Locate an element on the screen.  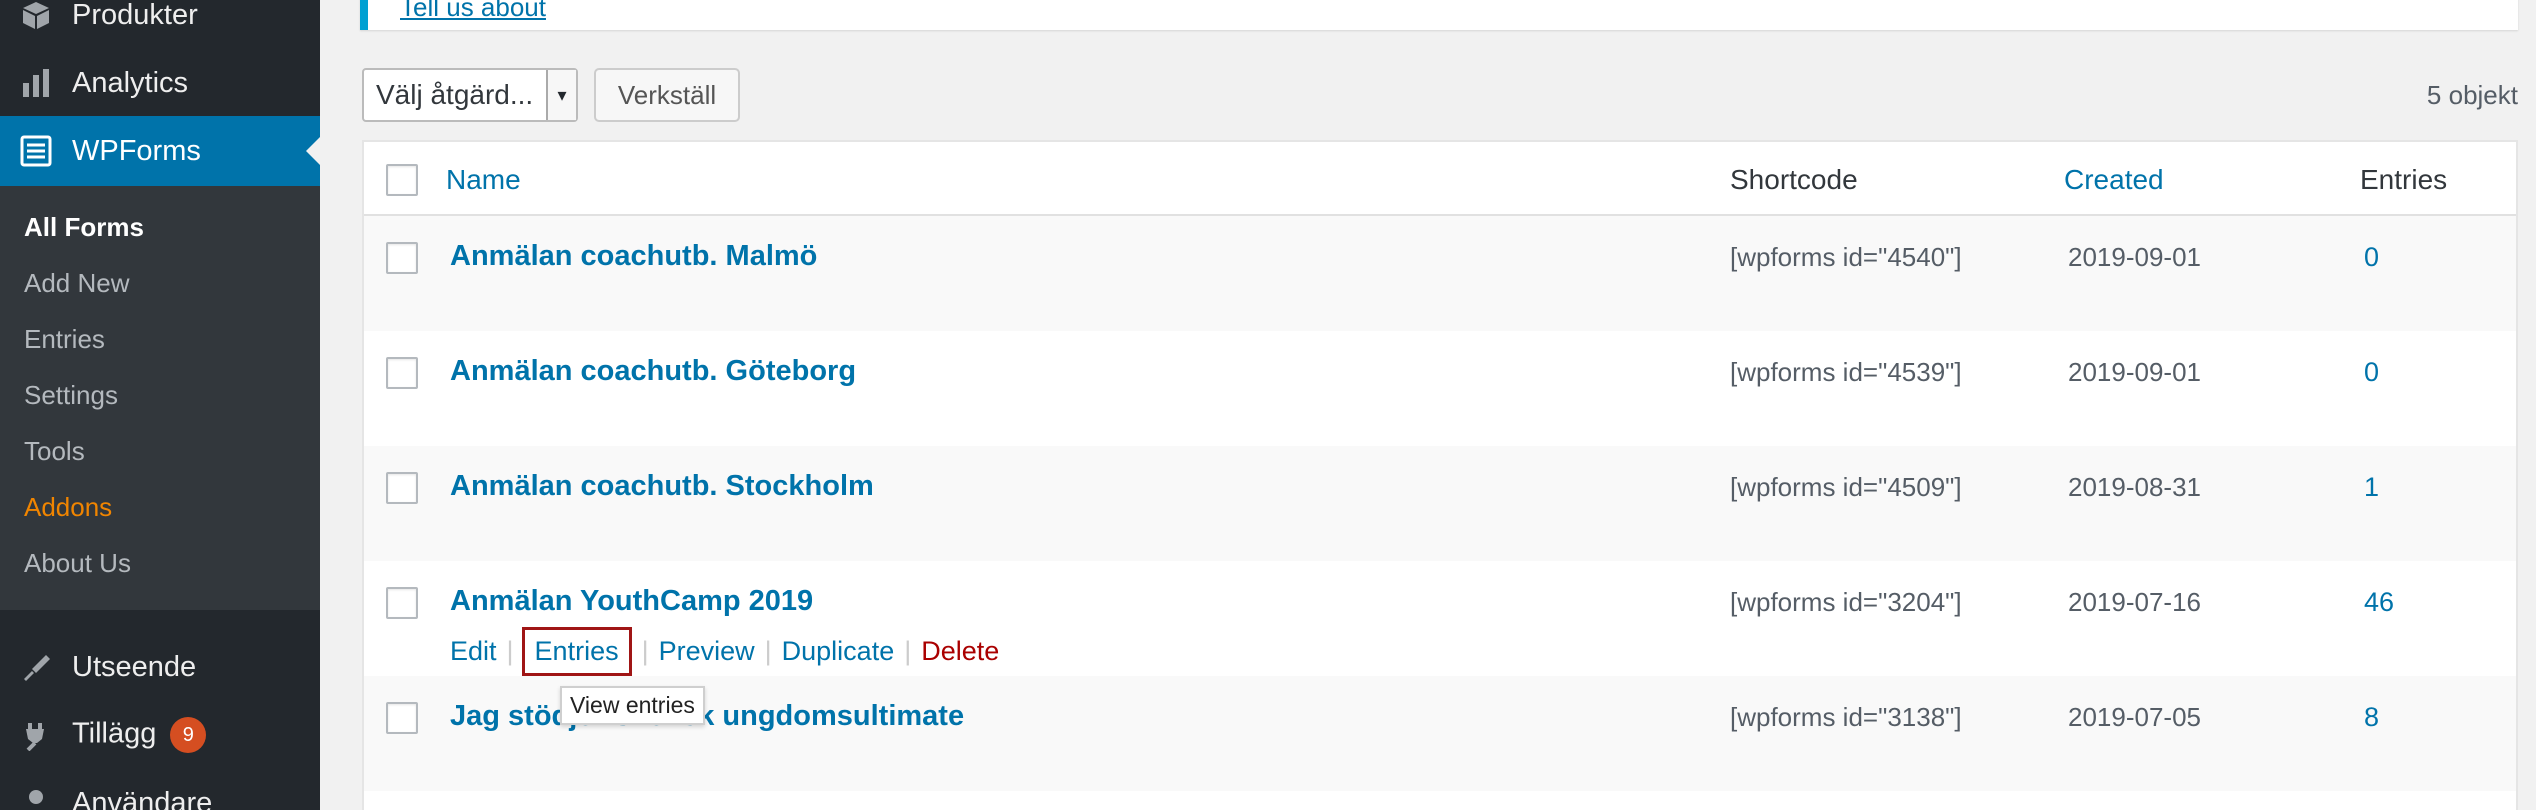
anvandare-icon is located at coordinates (36, 797).